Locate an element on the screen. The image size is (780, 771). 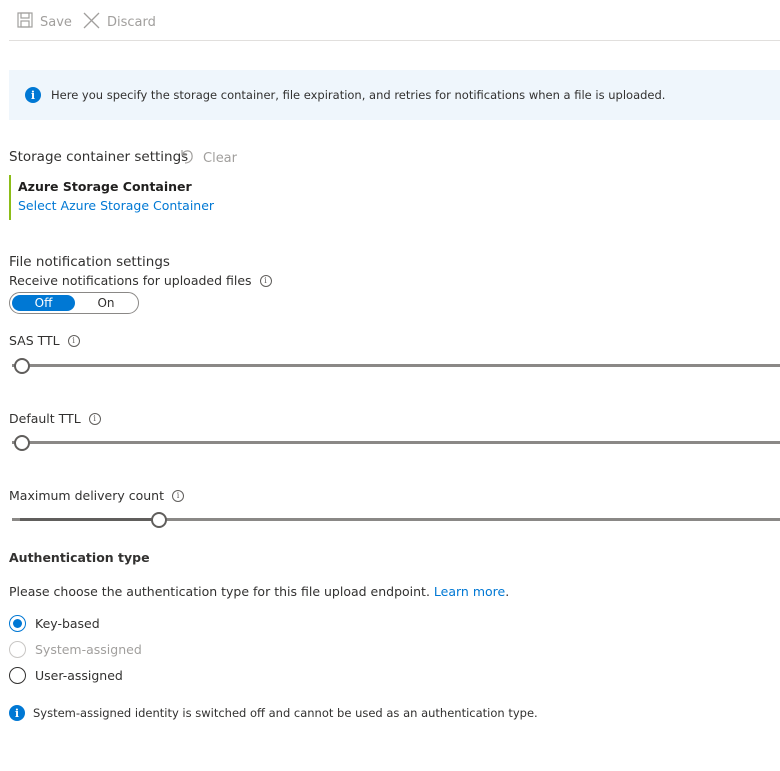
close-icon is located at coordinates (91, 22).